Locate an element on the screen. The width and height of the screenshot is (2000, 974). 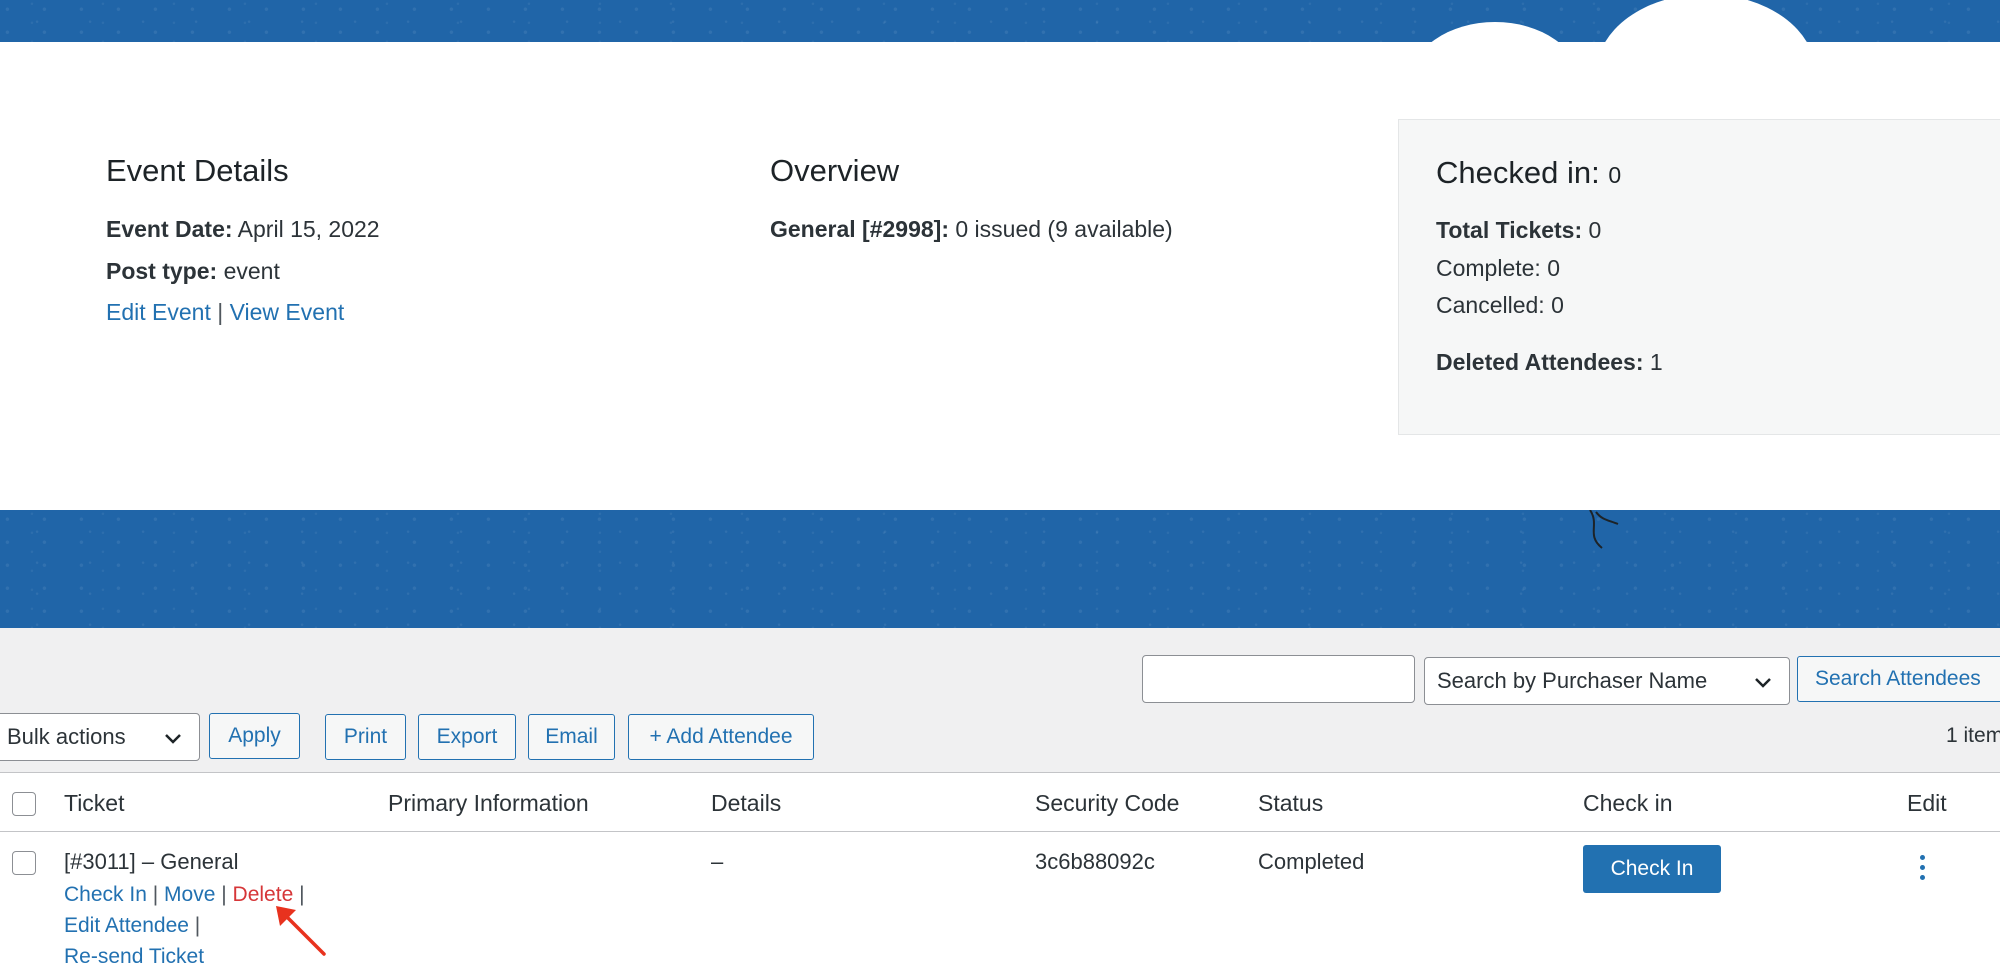
column-header-status: Status is located at coordinates (1290, 803).